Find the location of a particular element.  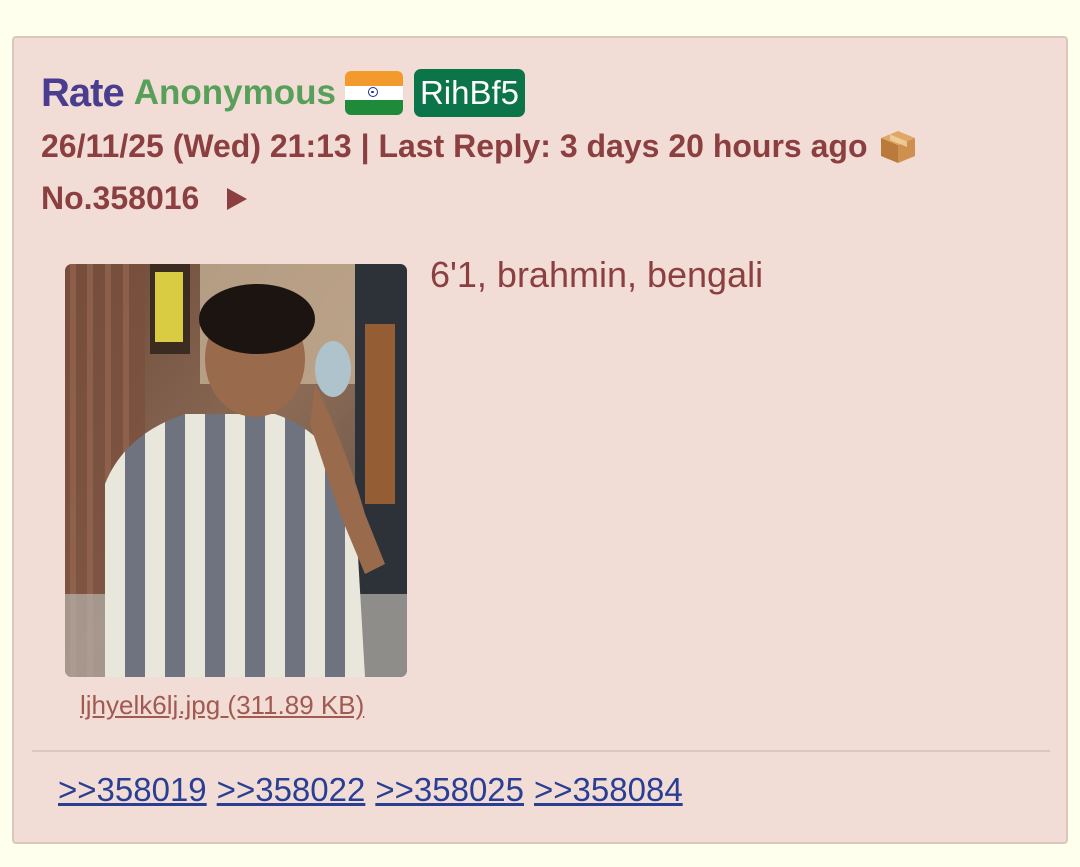

poster-id-badge: RihBf5 is located at coordinates (469, 93).